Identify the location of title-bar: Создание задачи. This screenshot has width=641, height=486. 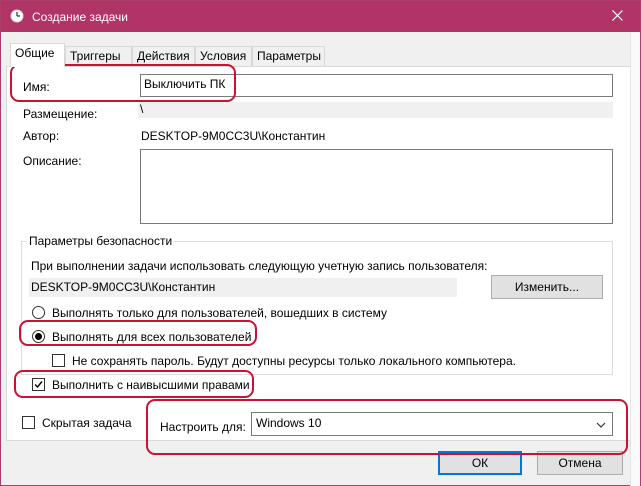
(320, 16).